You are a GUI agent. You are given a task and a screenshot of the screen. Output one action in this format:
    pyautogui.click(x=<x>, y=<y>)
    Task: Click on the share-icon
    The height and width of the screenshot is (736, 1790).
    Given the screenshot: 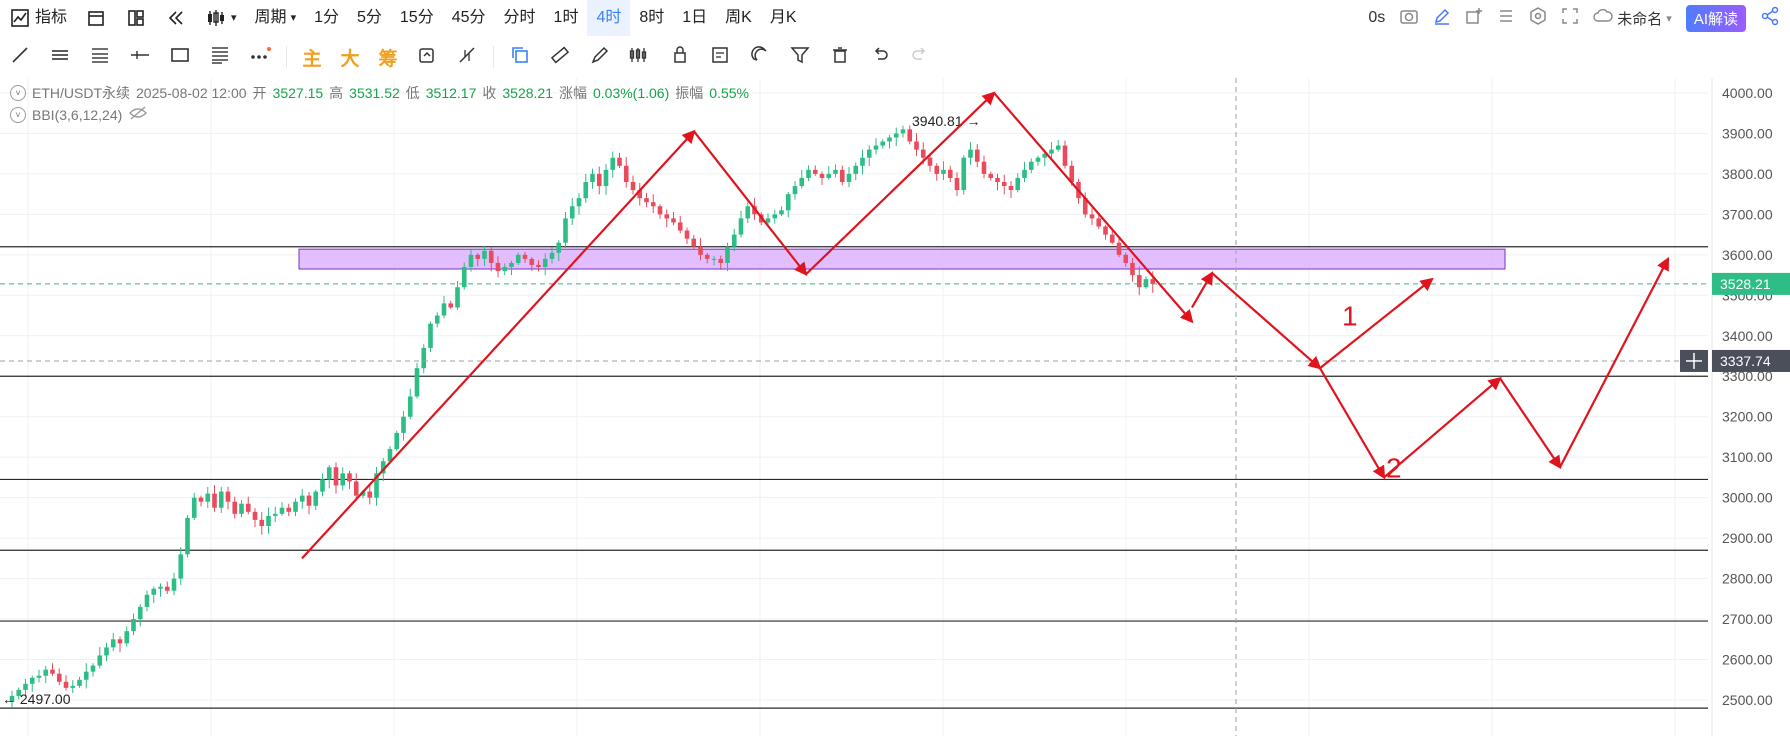 What is the action you would take?
    pyautogui.click(x=1770, y=18)
    